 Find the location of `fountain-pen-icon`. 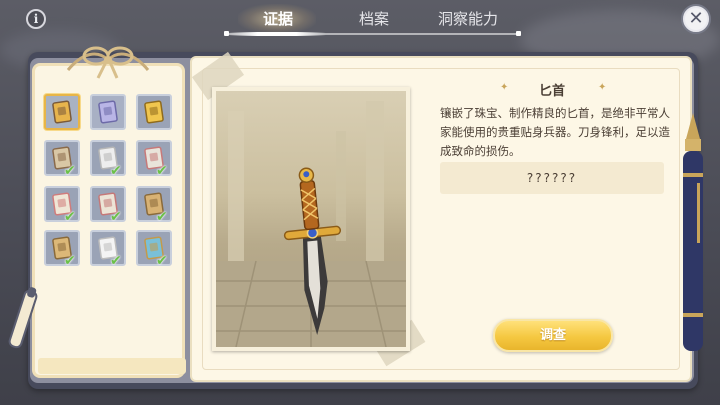

fountain-pen-icon is located at coordinates (693, 232).